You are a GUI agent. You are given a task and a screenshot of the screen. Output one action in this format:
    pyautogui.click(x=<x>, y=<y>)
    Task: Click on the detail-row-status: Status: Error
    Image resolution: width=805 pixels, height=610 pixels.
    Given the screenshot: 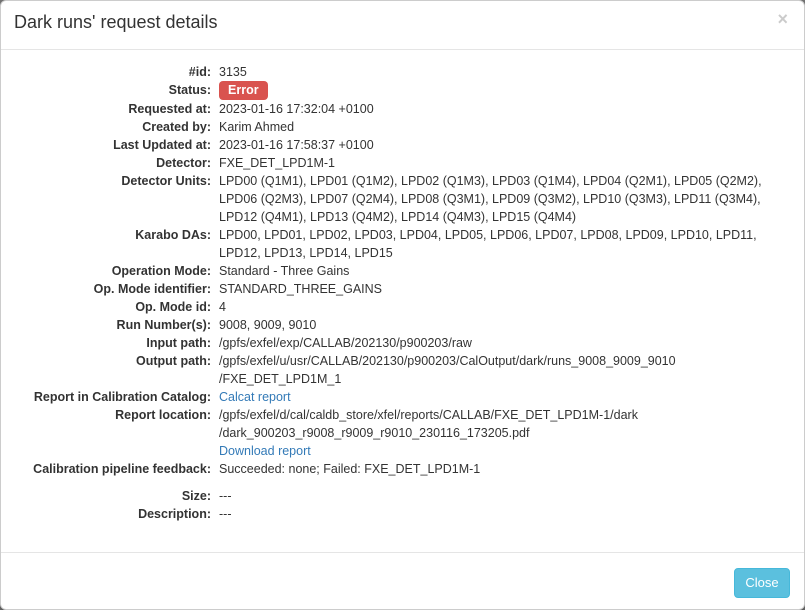 What is the action you would take?
    pyautogui.click(x=402, y=90)
    